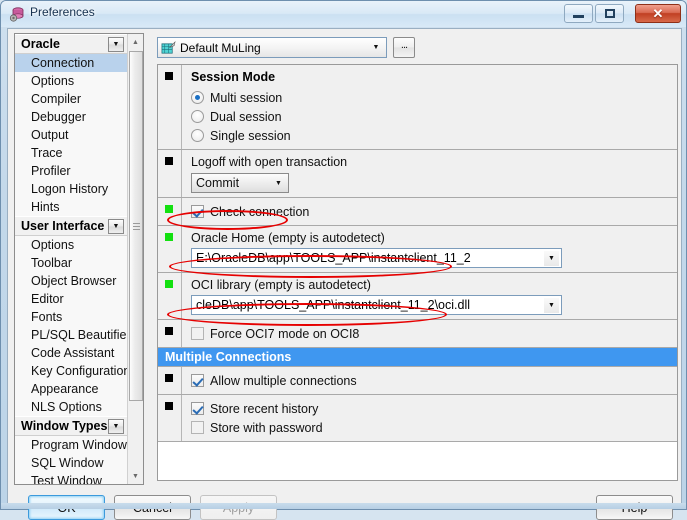  I want to click on scrollbar-thumb, so click(136, 226).